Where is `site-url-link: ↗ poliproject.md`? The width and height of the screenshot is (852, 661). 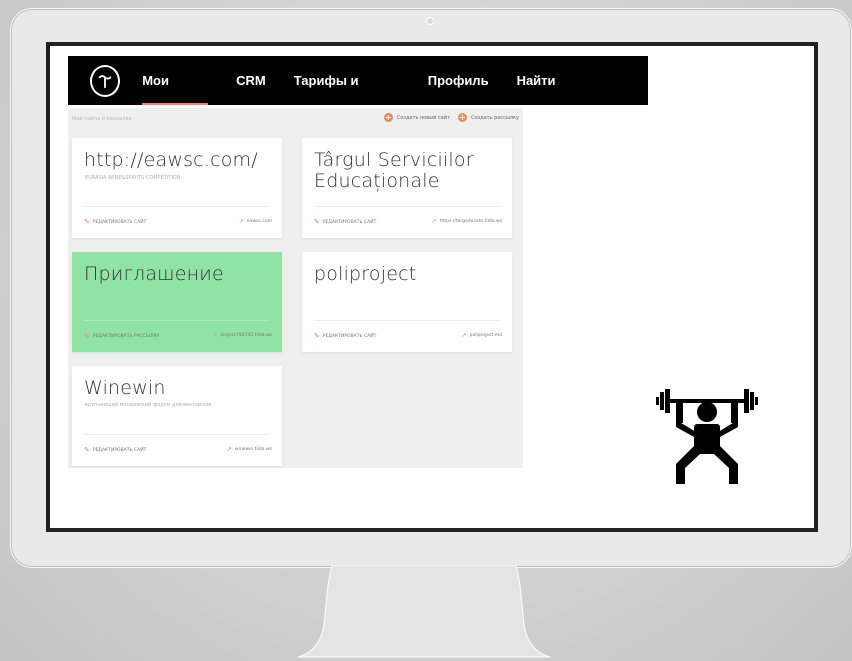 site-url-link: ↗ poliproject.md is located at coordinates (482, 335).